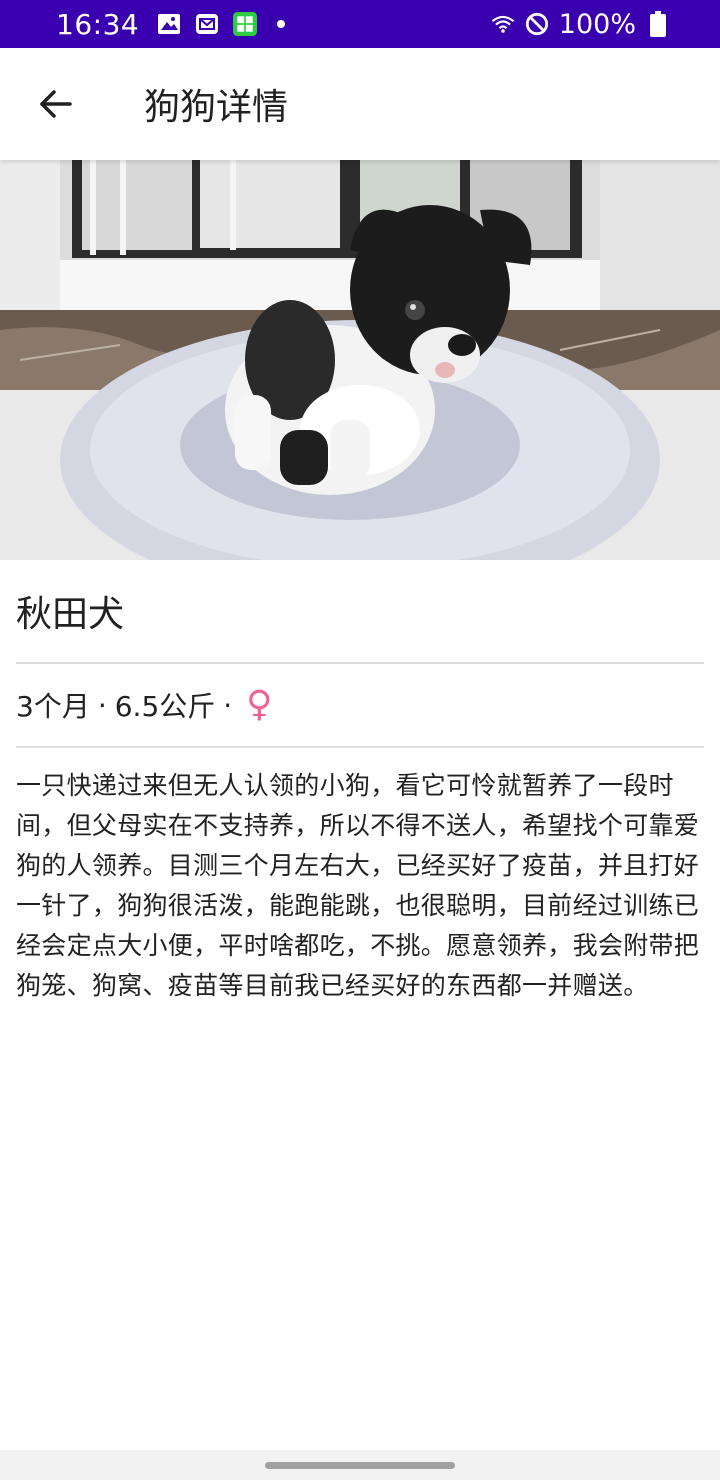 This screenshot has width=720, height=1480. Describe the element at coordinates (143, 24) in the screenshot. I see `status-left: 16:34` at that location.